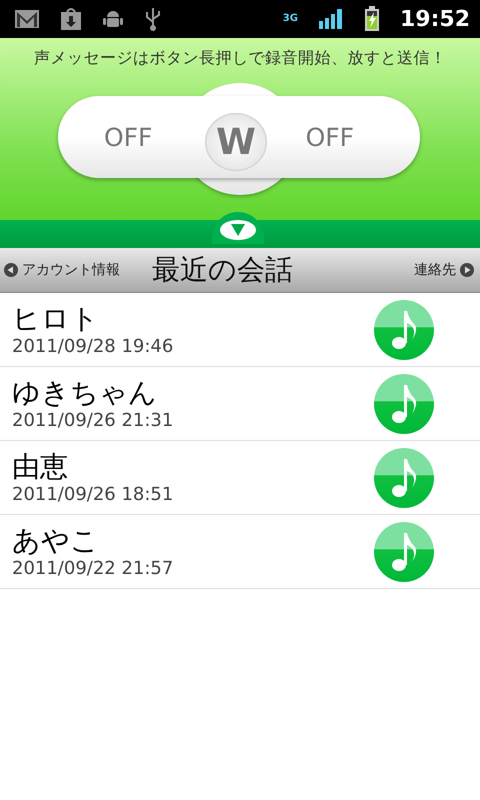  What do you see at coordinates (153, 19) in the screenshot?
I see `usb-icon` at bounding box center [153, 19].